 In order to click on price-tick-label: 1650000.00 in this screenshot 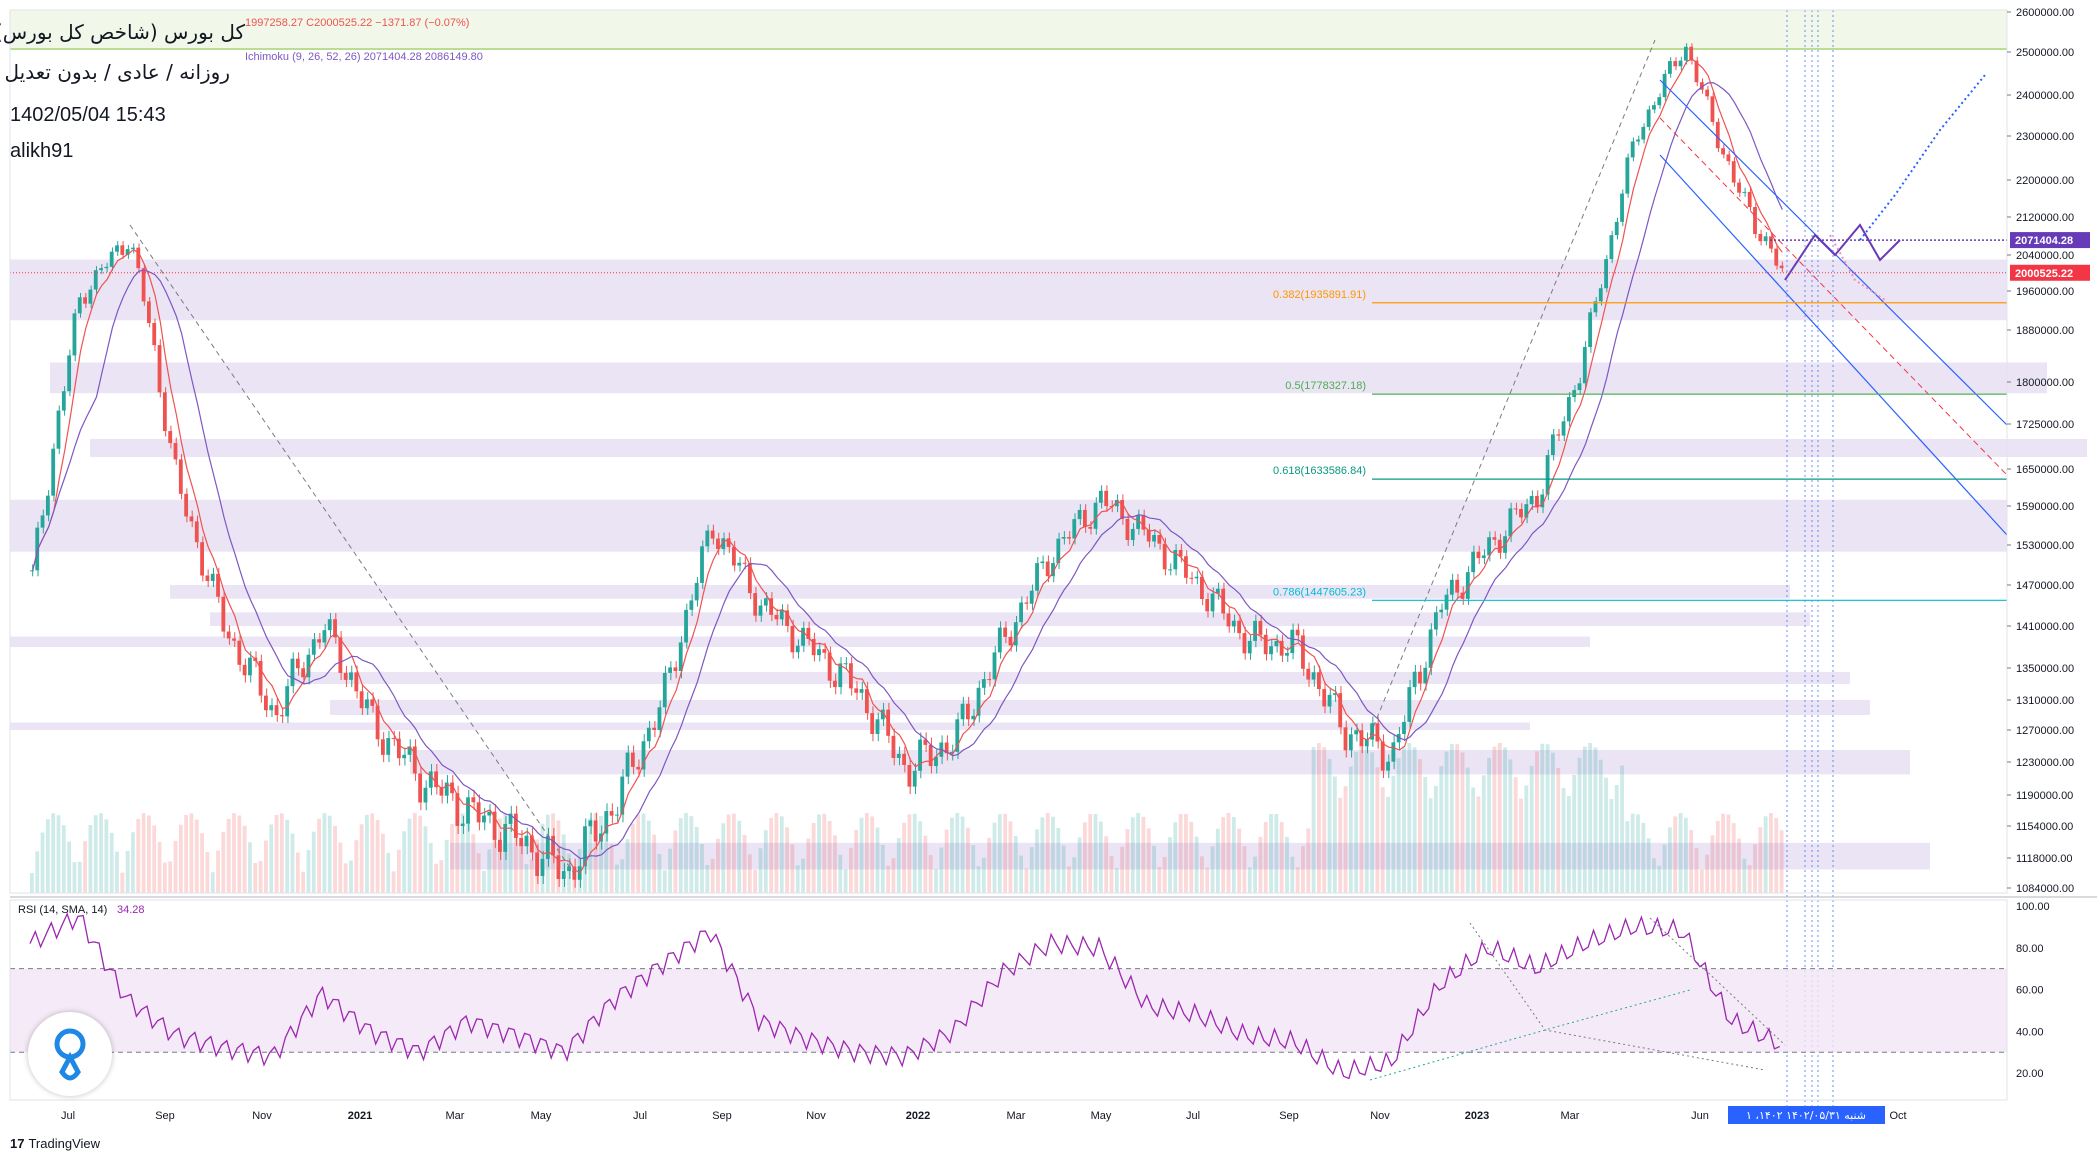, I will do `click(2045, 470)`.